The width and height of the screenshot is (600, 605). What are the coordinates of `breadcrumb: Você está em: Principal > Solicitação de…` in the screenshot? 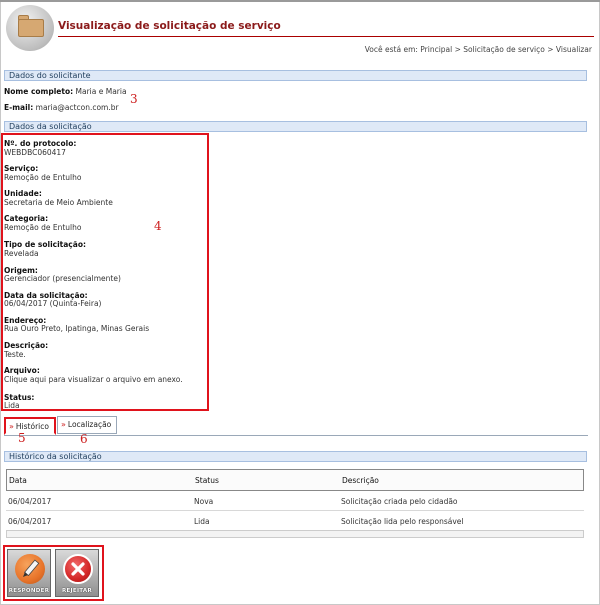 It's located at (478, 49).